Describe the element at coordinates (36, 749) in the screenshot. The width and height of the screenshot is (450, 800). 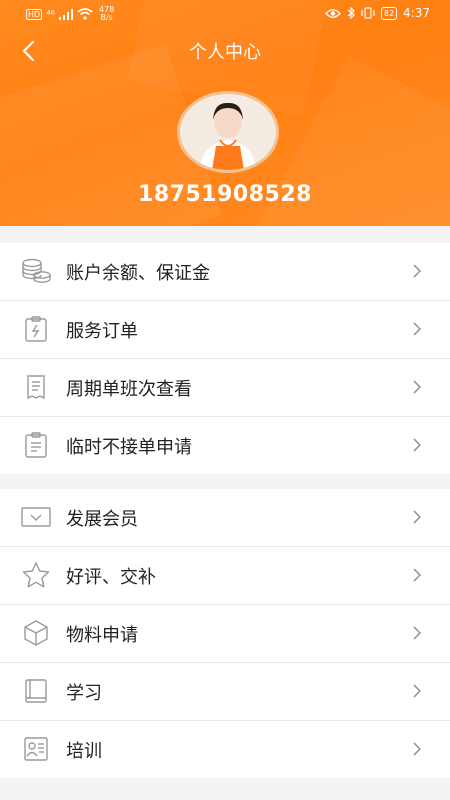
I see `id-card-icon` at that location.